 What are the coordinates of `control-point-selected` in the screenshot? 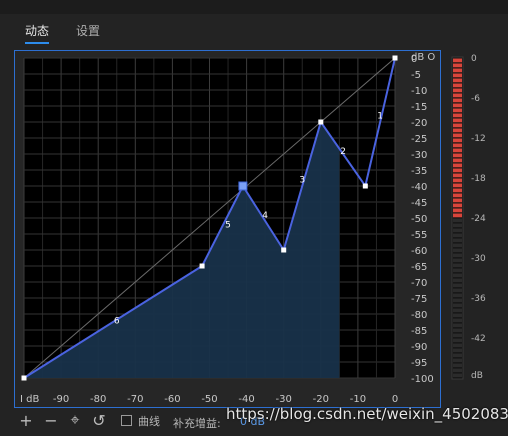 It's located at (243, 186).